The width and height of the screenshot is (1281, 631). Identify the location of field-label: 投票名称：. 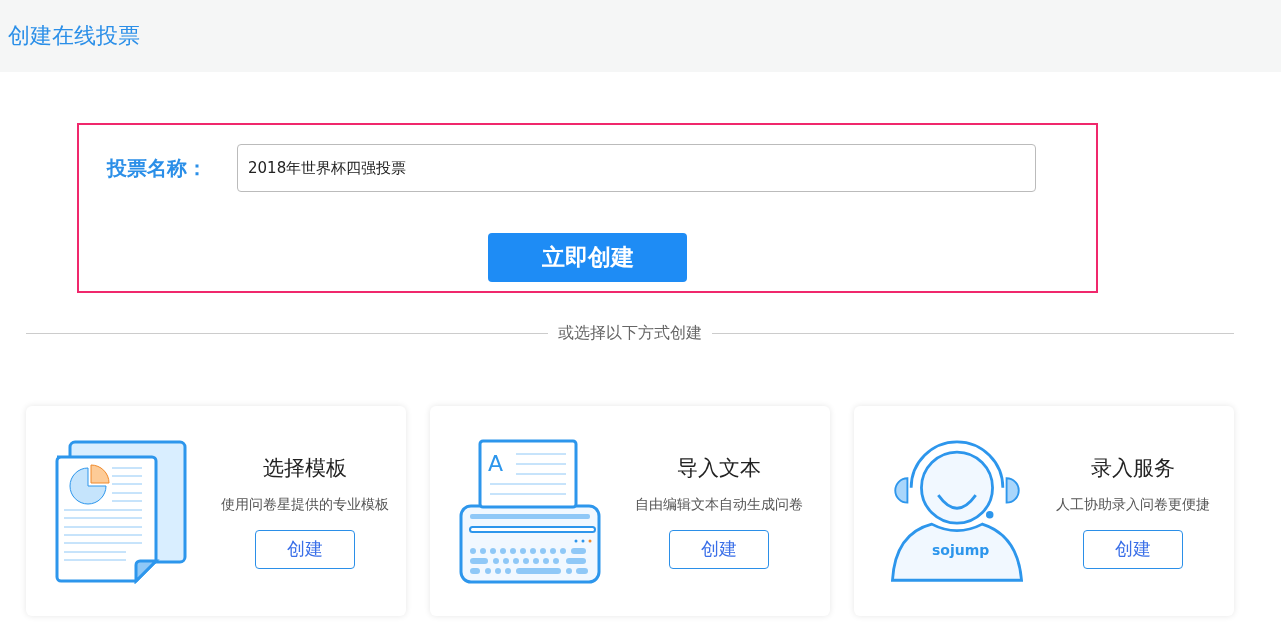
(157, 168).